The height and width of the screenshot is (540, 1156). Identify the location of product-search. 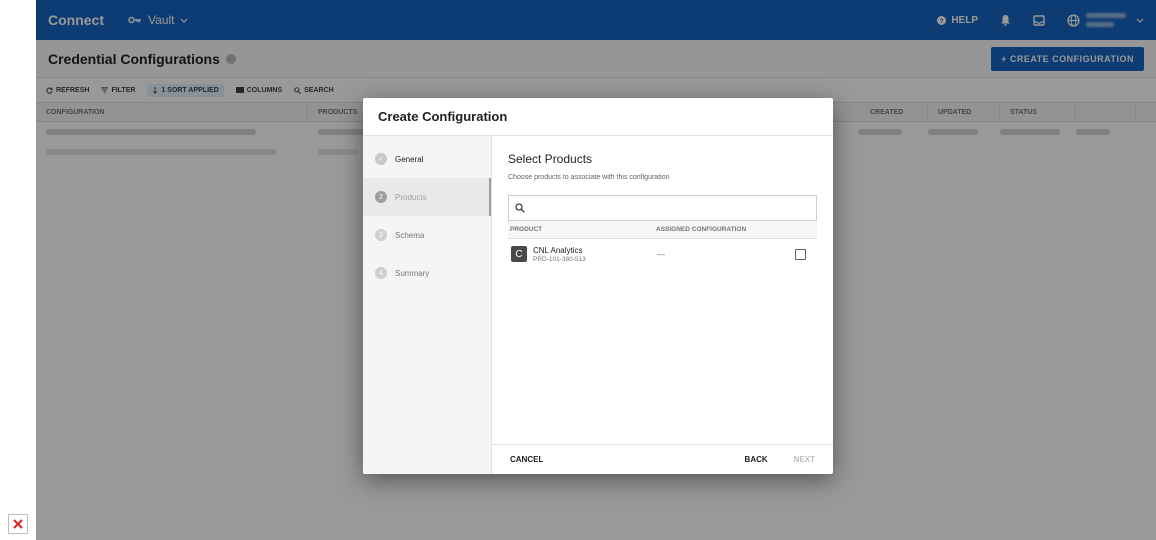
(662, 208).